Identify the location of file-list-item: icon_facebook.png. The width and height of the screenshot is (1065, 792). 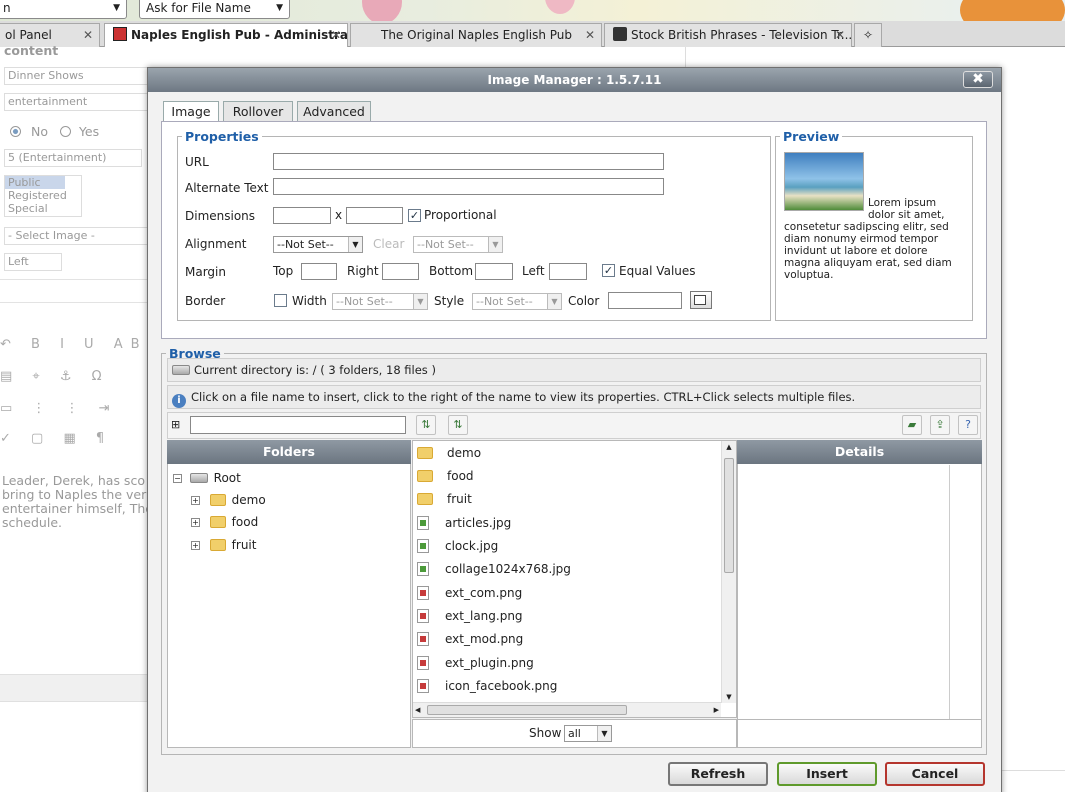
(487, 686).